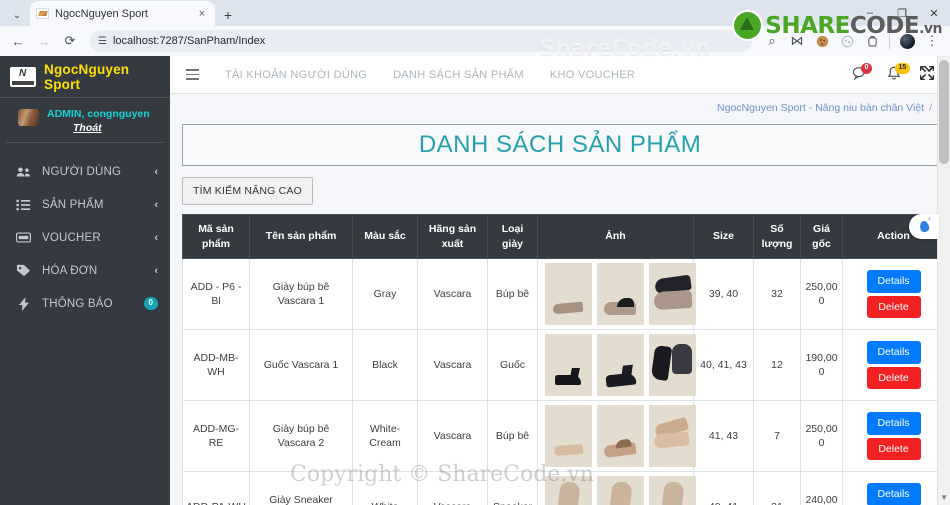  What do you see at coordinates (216, 294) in the screenshot?
I see `cell-code: ADD - P6 - Bl` at bounding box center [216, 294].